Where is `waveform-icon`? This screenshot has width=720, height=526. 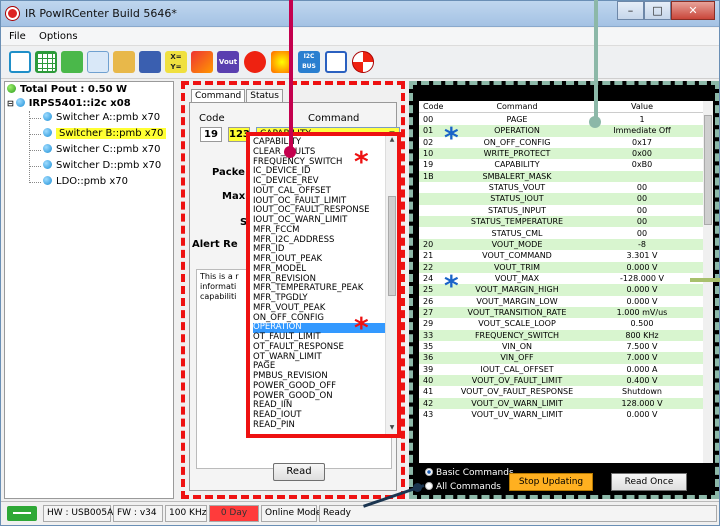 waveform-icon is located at coordinates (202, 62).